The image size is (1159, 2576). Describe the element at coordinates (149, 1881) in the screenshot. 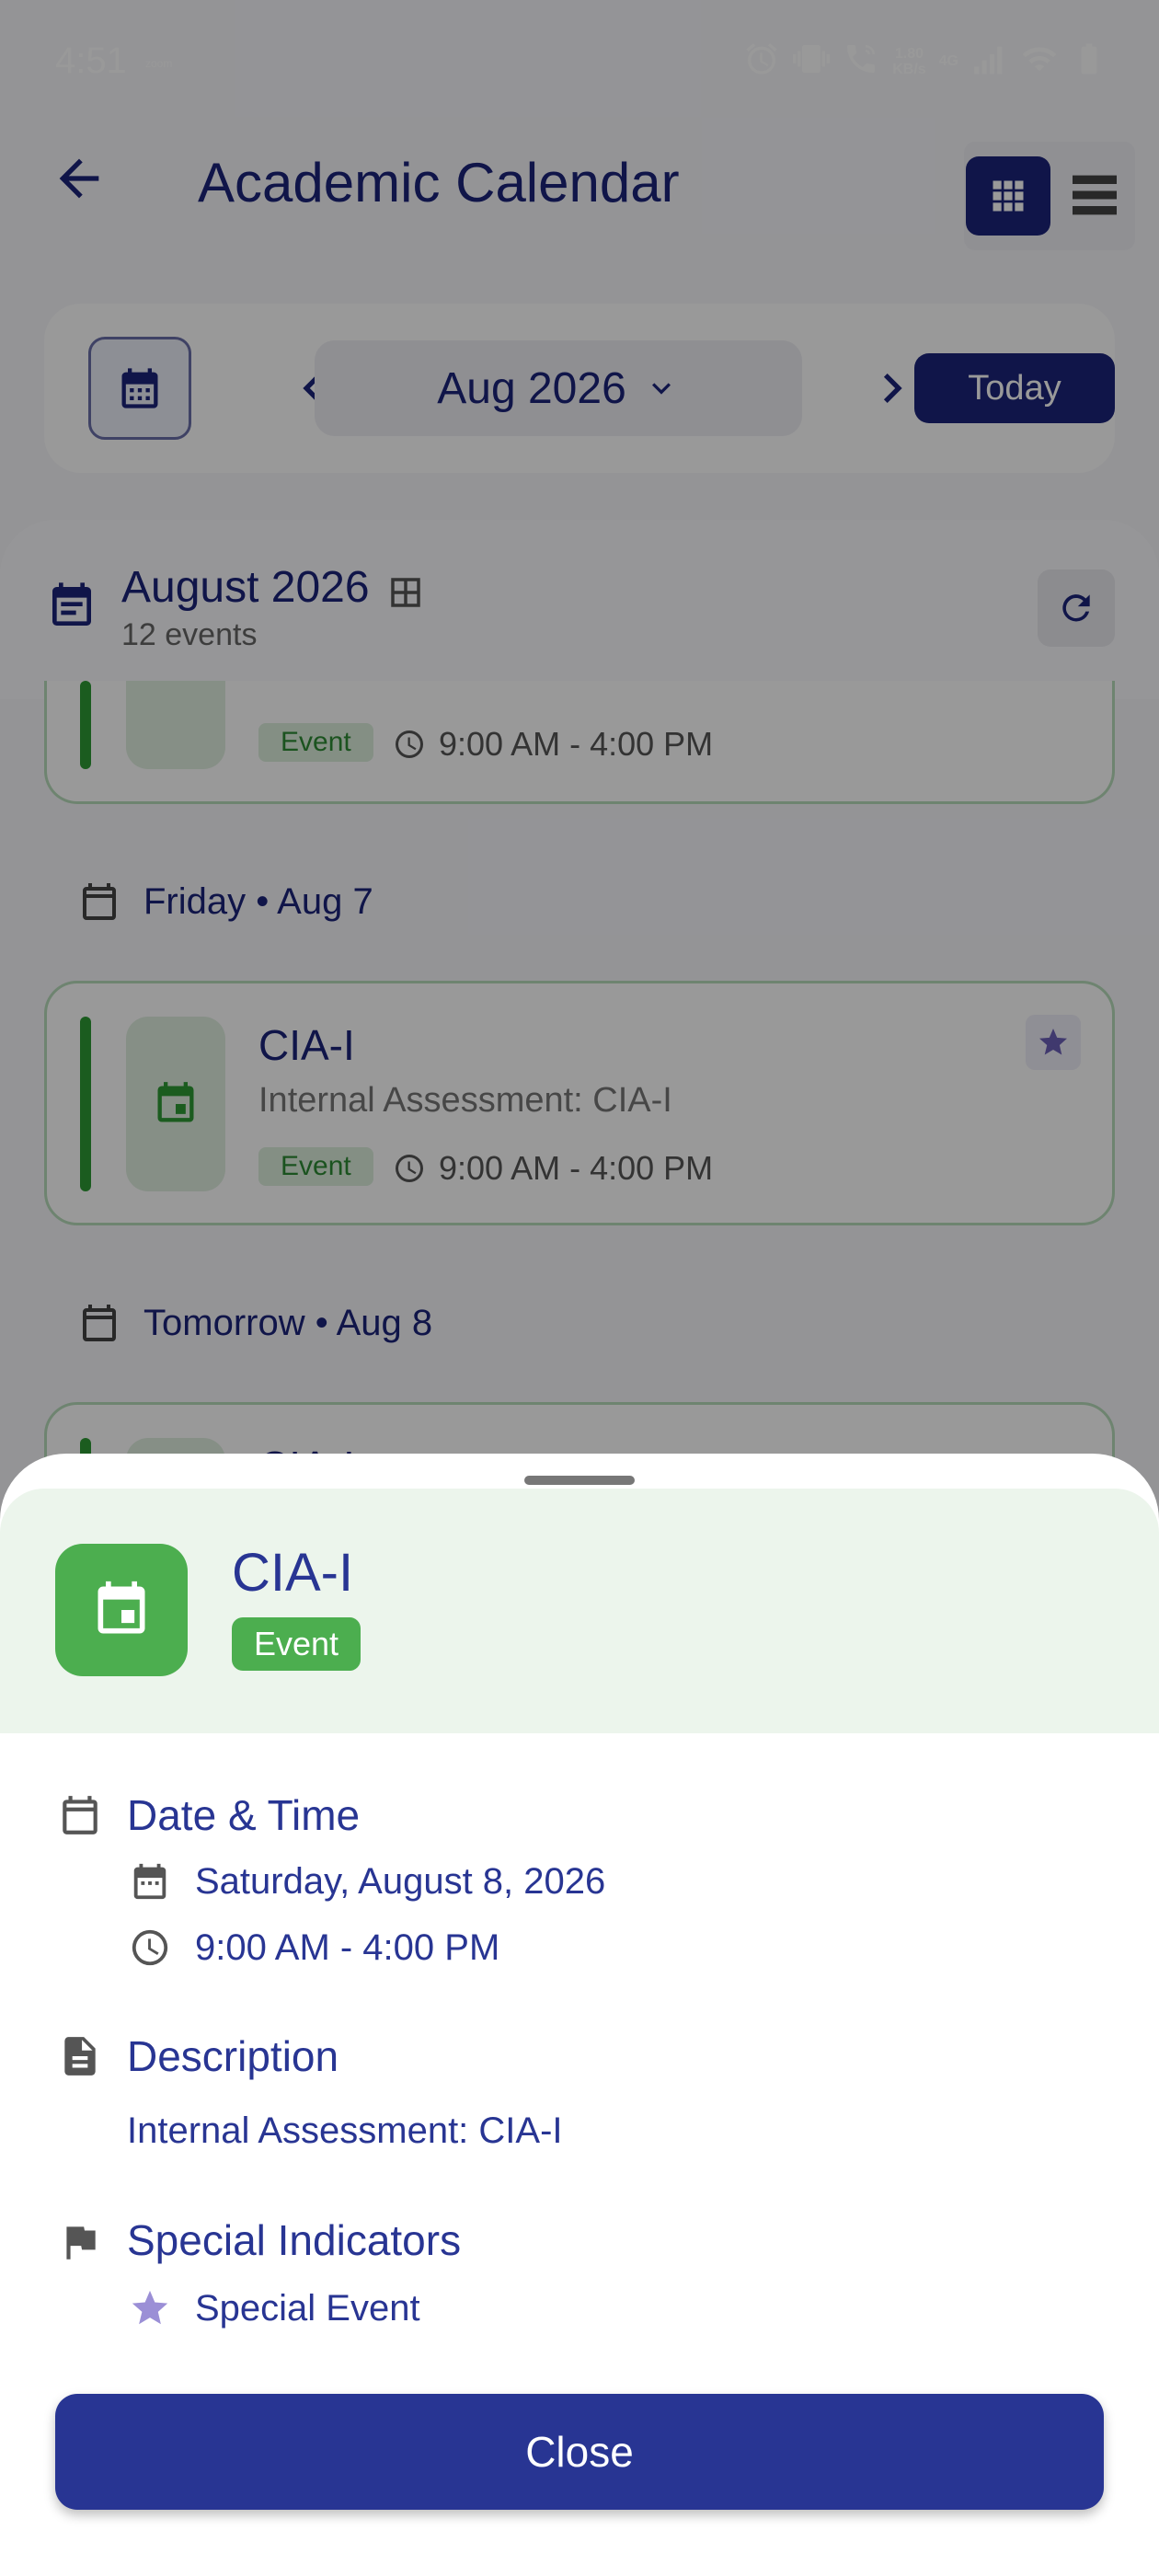

I see `calendar-month-icon` at that location.